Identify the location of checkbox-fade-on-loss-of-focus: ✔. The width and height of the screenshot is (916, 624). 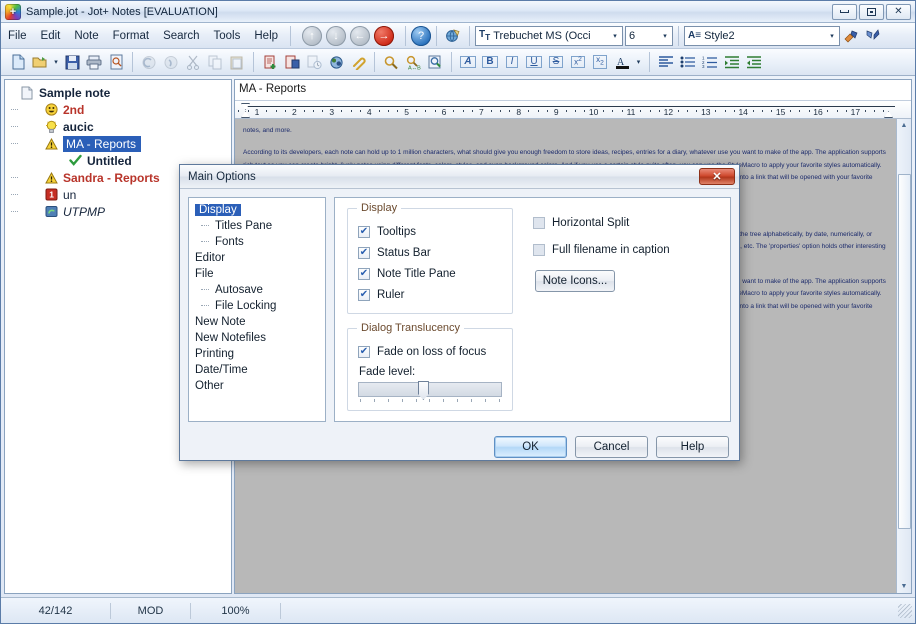
(364, 351).